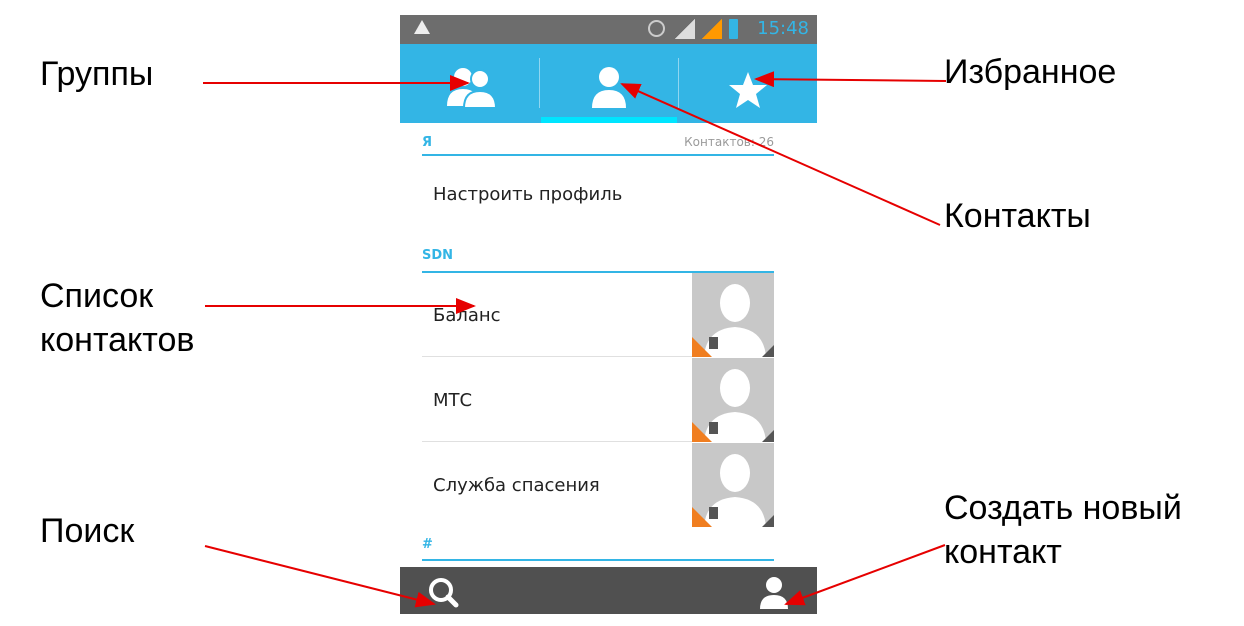  What do you see at coordinates (87, 531) in the screenshot?
I see `callout-search: Поиск` at bounding box center [87, 531].